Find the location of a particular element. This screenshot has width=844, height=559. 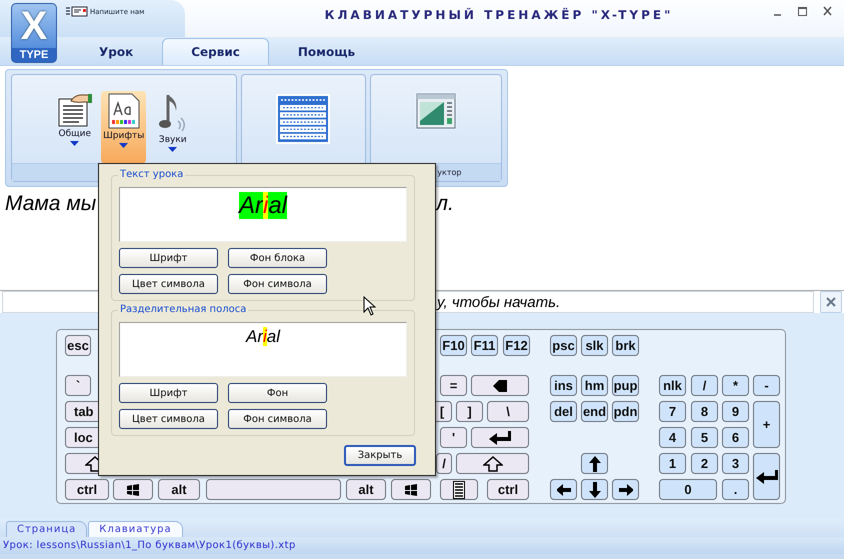

keyboard-key: F12 is located at coordinates (516, 345).